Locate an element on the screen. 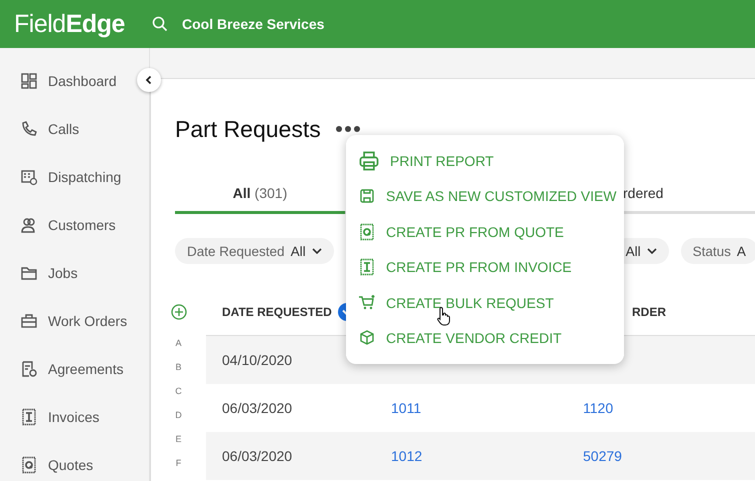 The image size is (755, 481). more-button is located at coordinates (347, 129).